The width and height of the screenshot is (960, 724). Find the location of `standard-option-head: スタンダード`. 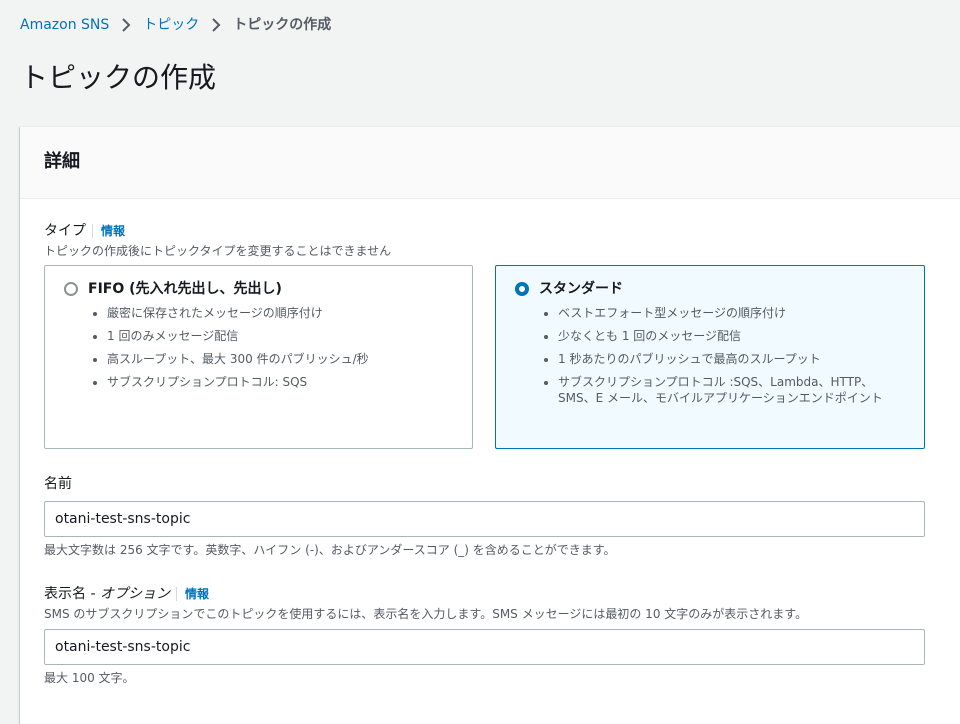

standard-option-head: スタンダード is located at coordinates (569, 289).